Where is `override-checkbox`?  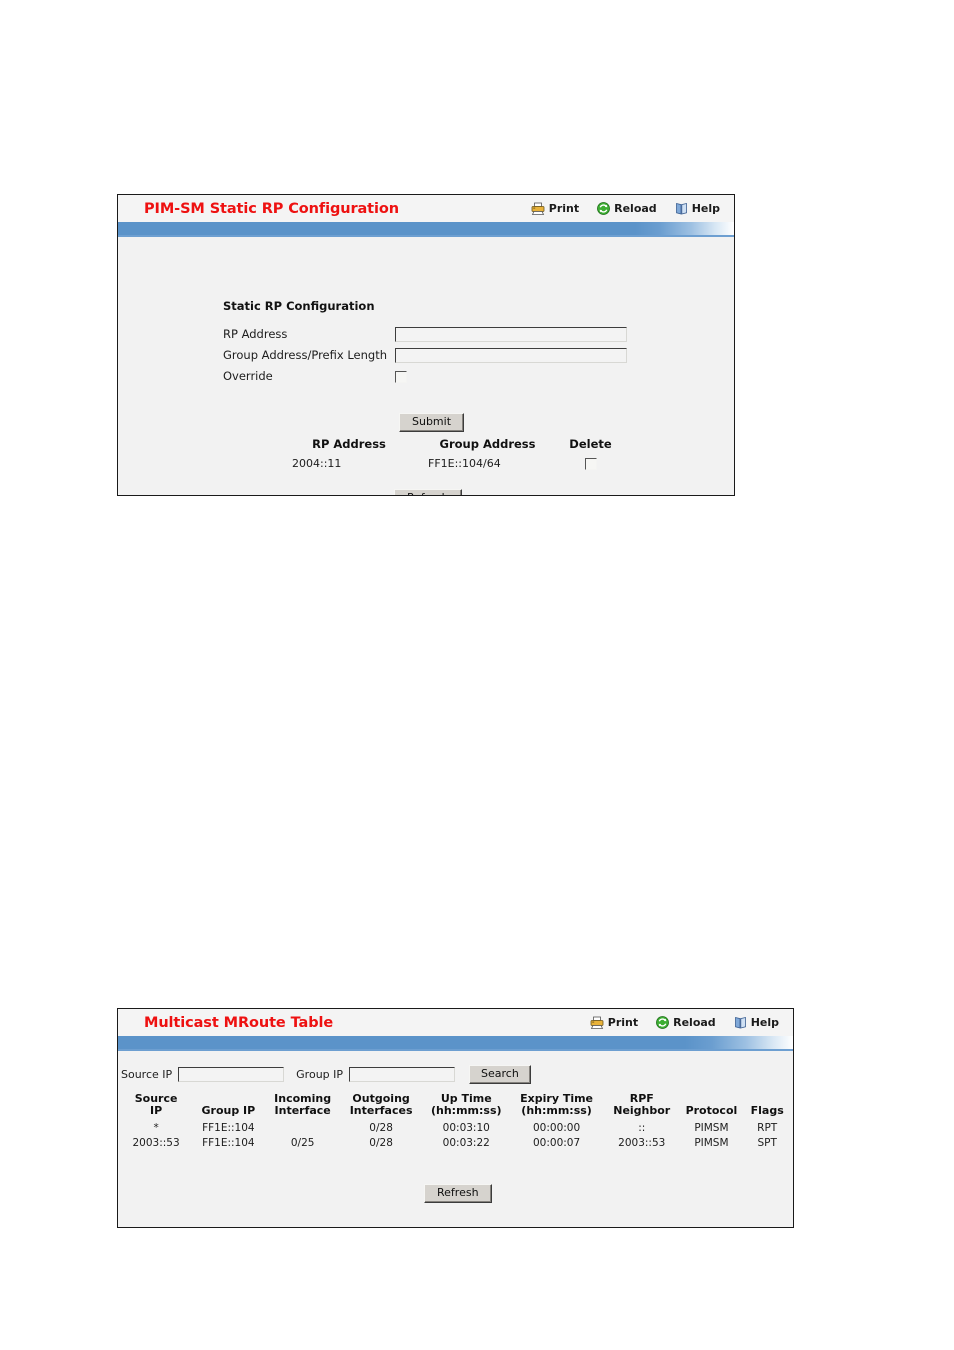 override-checkbox is located at coordinates (401, 376).